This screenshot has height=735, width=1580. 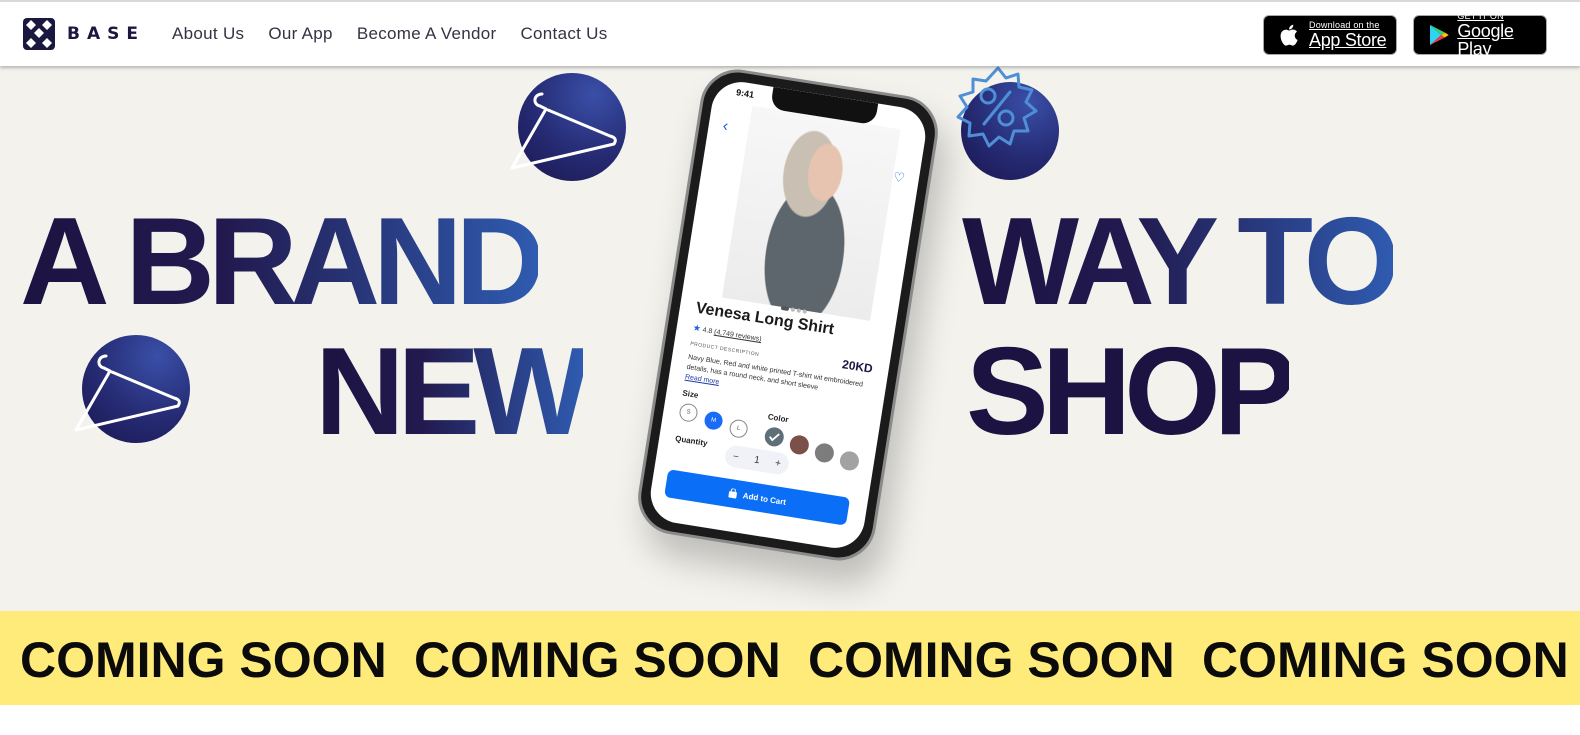 What do you see at coordinates (208, 34) in the screenshot?
I see `nav-about-us: About Us` at bounding box center [208, 34].